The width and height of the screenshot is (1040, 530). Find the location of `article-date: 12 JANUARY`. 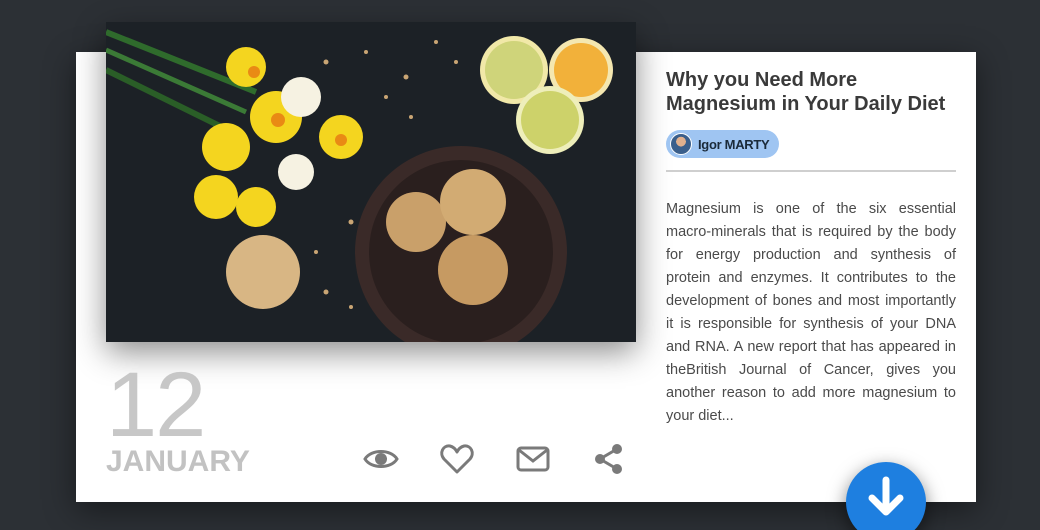

article-date: 12 JANUARY is located at coordinates (178, 416).